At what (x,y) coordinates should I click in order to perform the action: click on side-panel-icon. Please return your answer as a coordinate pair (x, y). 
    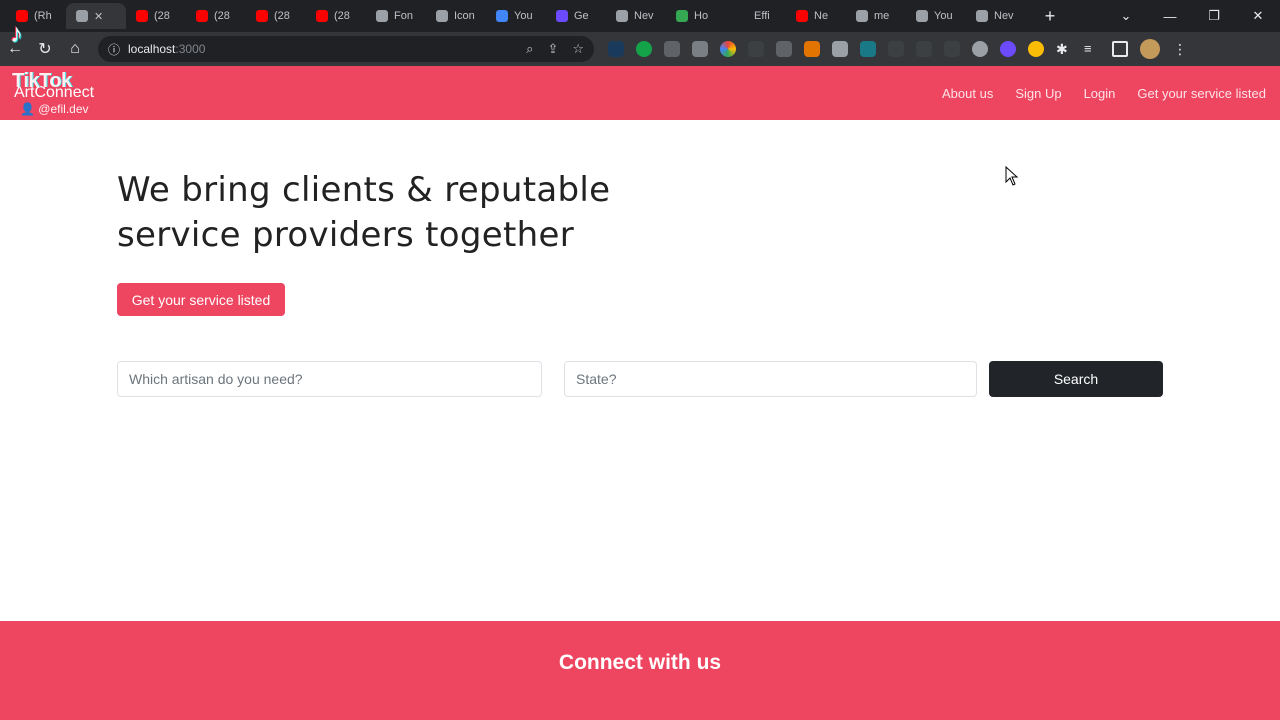
    Looking at the image, I should click on (1120, 49).